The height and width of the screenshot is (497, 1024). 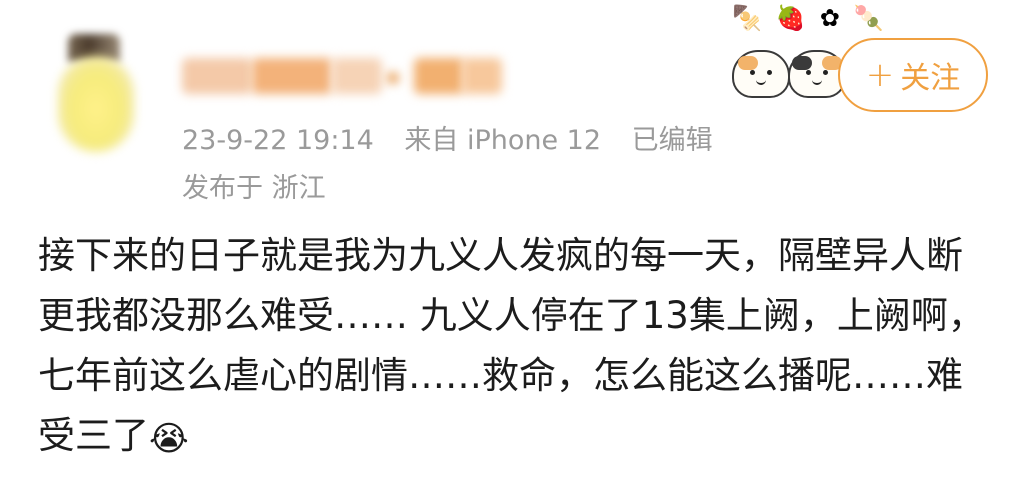 I want to click on post-timestamp: 23-9-22 19:14, so click(x=278, y=140).